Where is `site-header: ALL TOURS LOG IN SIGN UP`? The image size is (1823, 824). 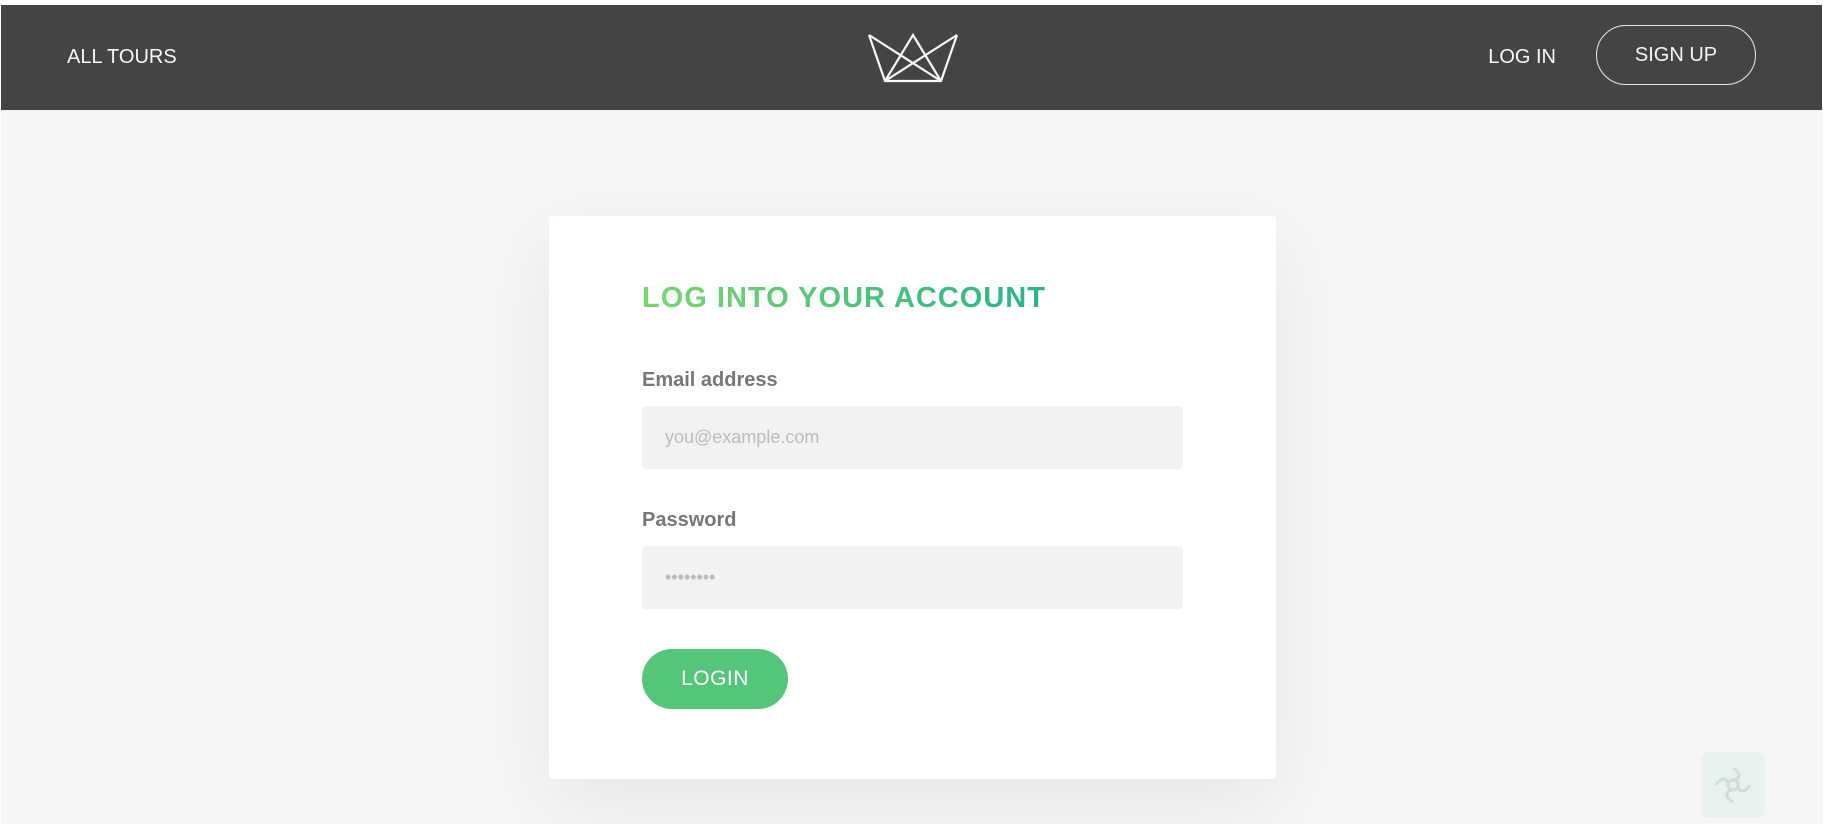 site-header: ALL TOURS LOG IN SIGN UP is located at coordinates (911, 57).